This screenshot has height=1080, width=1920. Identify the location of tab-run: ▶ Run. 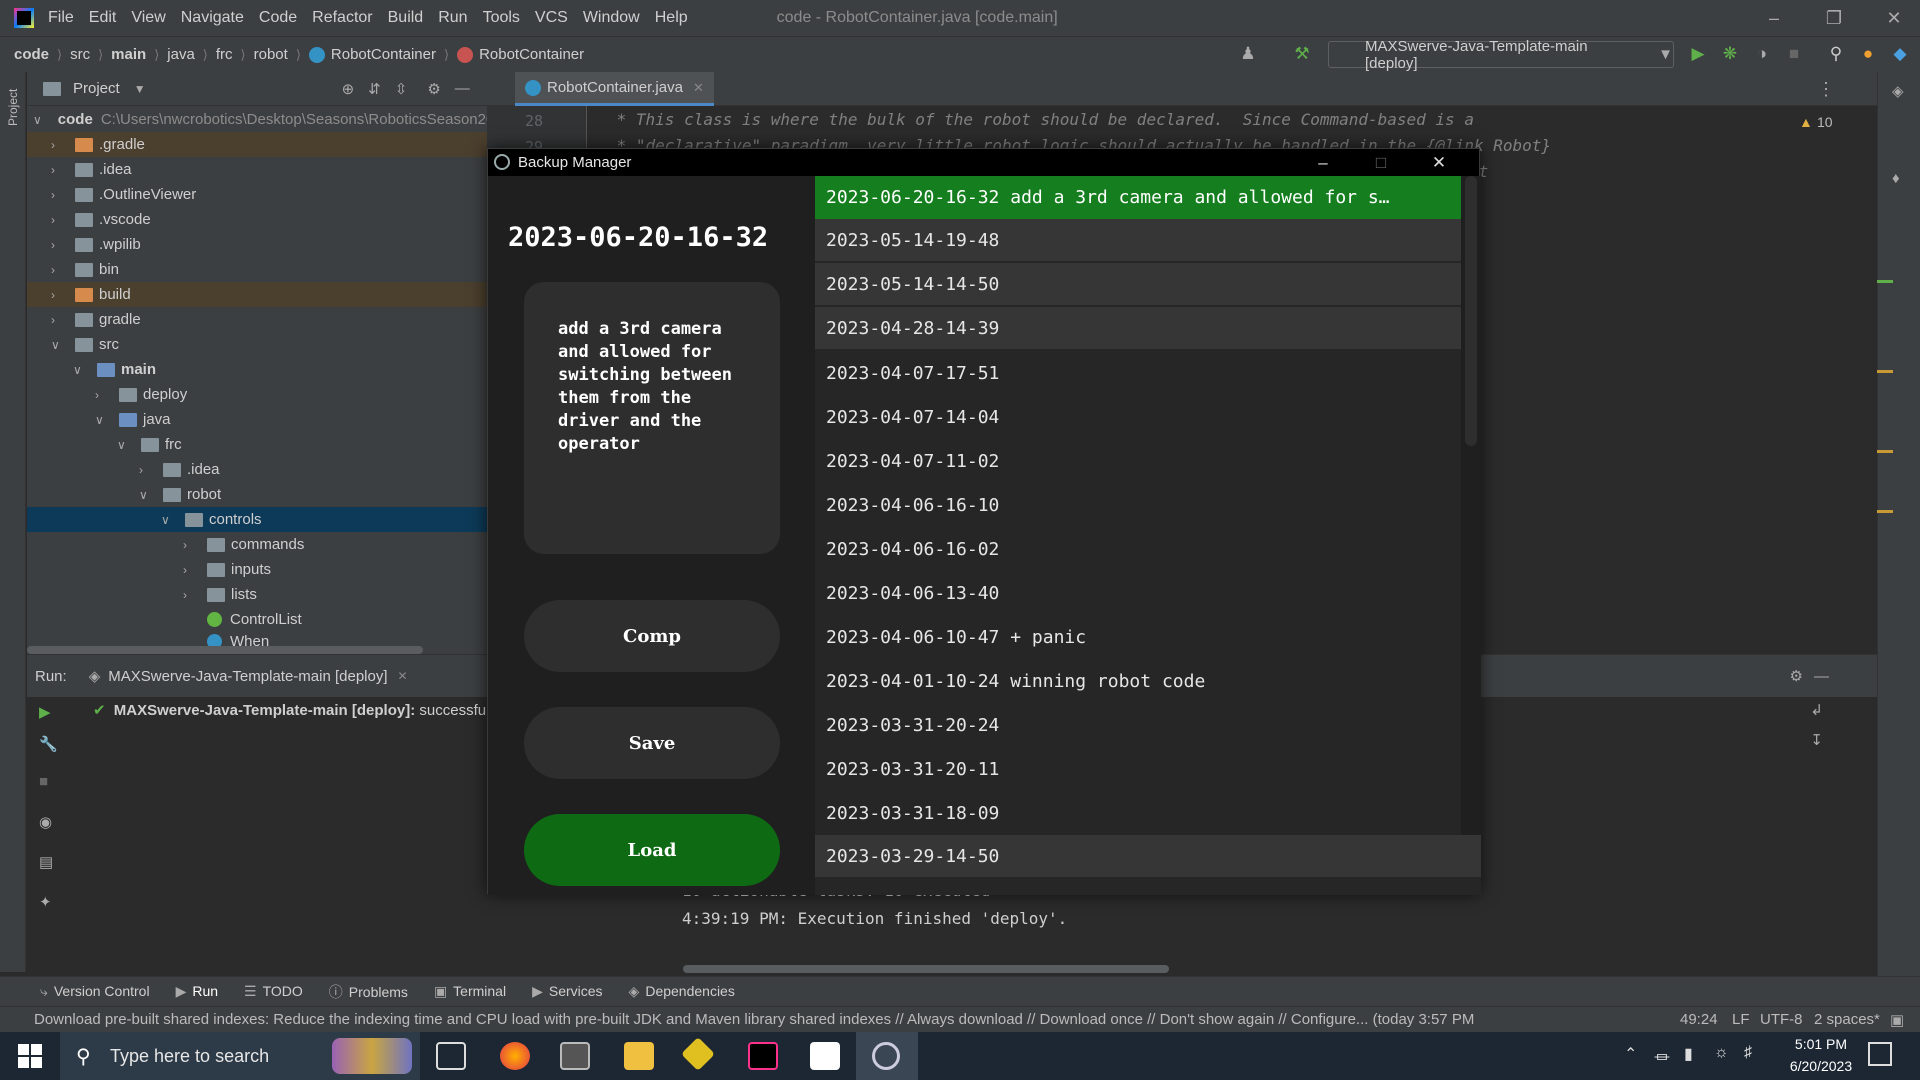
(197, 991).